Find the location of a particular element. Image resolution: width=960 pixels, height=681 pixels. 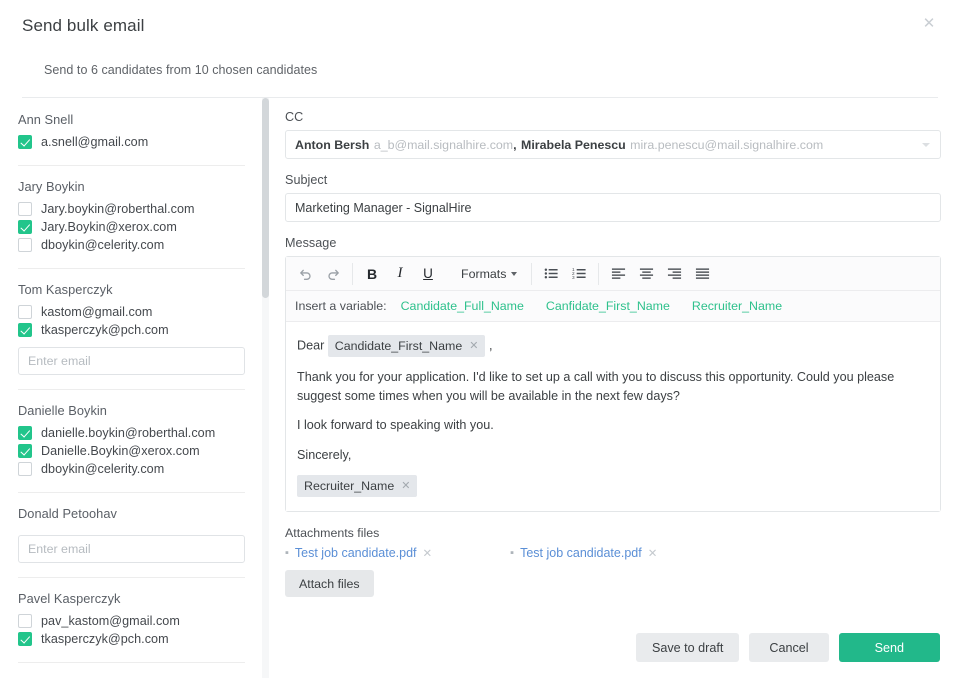

message-greeting: Dear Candidate_First_Name ✕ , is located at coordinates (611, 346).